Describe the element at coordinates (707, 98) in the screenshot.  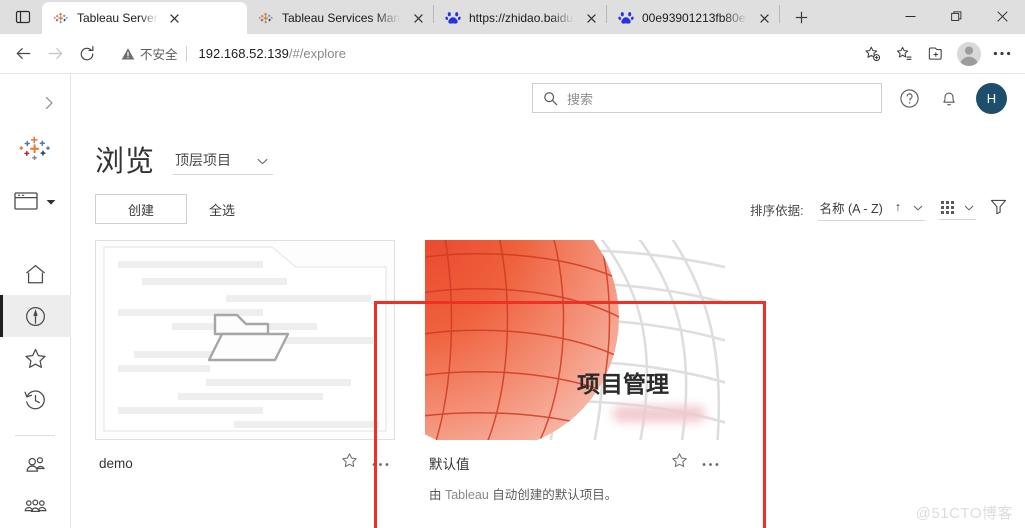
I see `search-input: 搜索` at that location.